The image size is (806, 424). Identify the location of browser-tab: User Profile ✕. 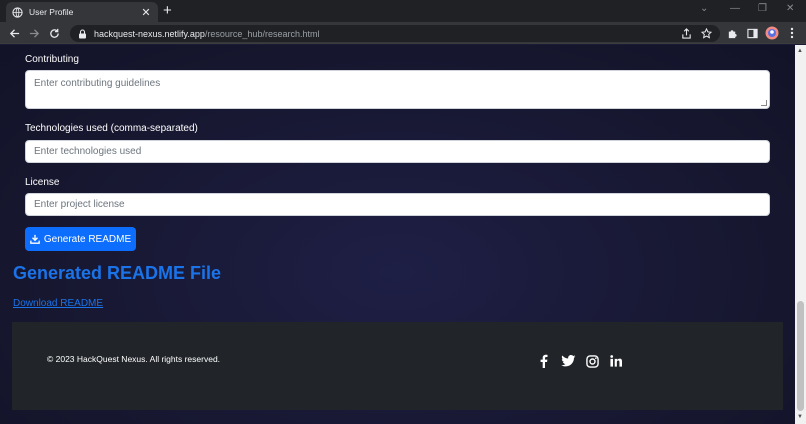
(82, 12).